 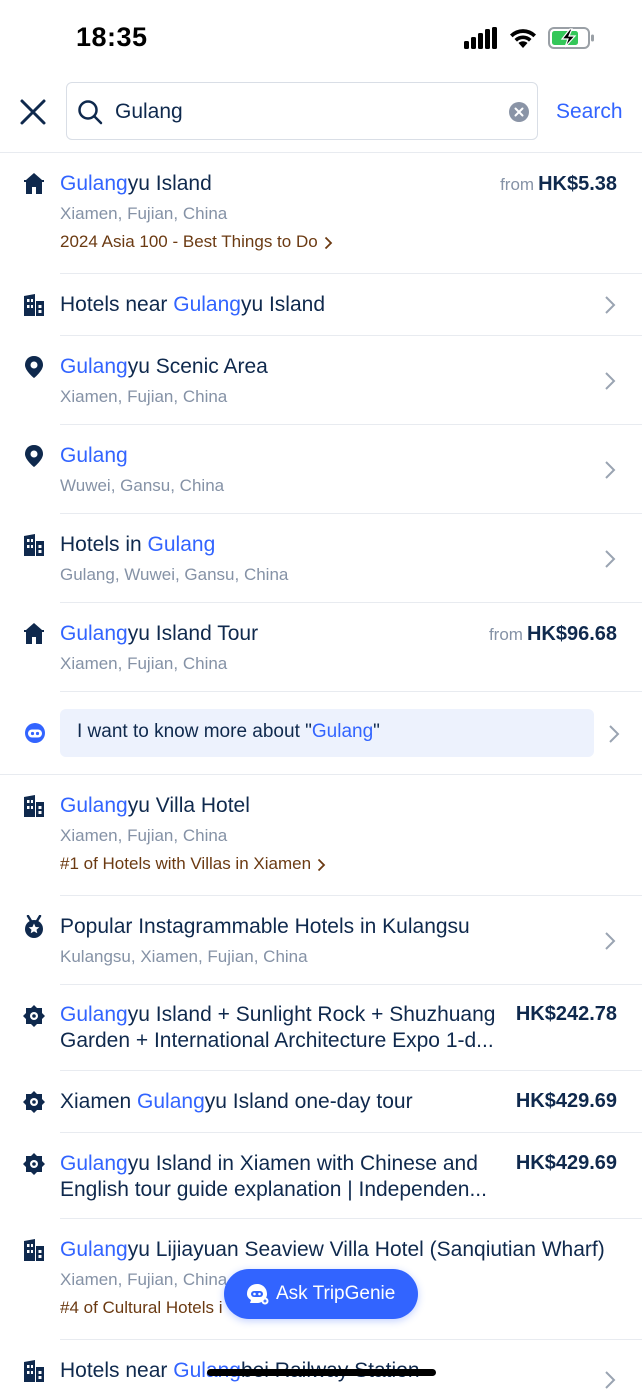 I want to click on ask-tripgenie-button: Ask TripGenie, so click(x=321, y=1294).